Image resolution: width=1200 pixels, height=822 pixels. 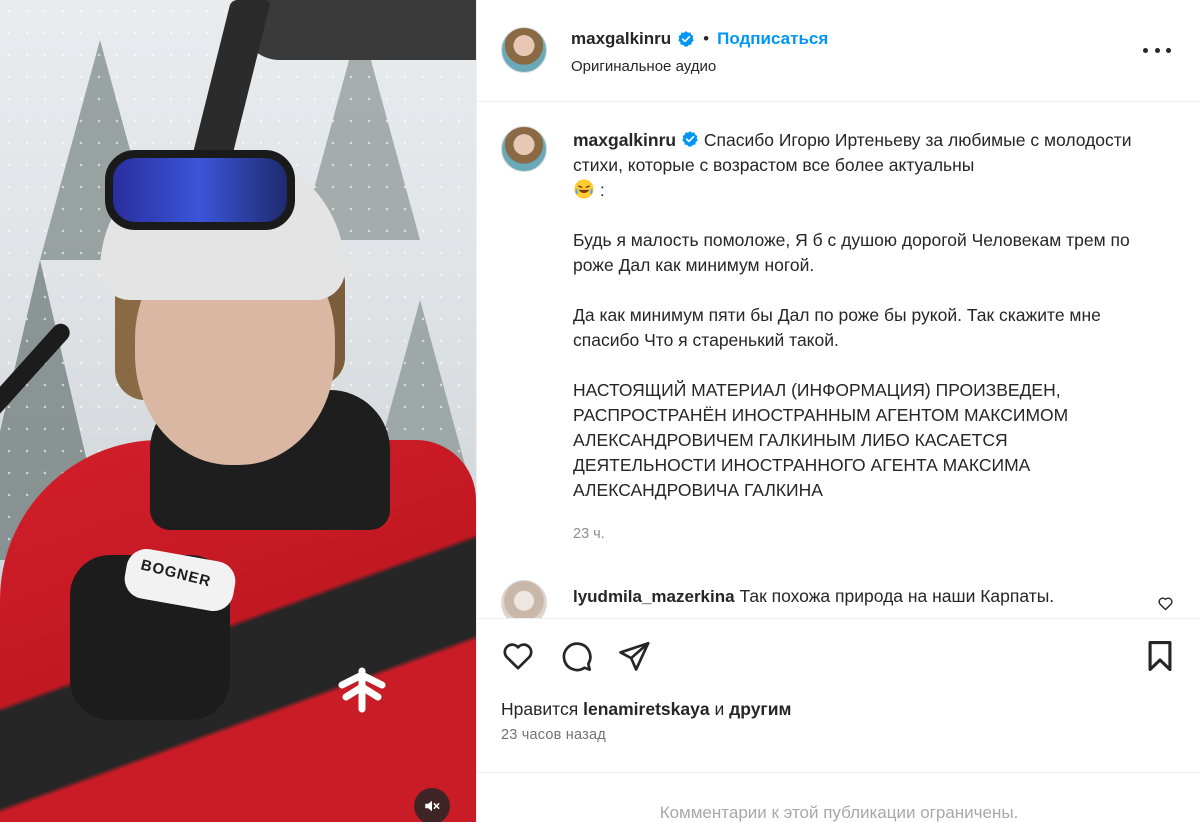 I want to click on author-row: maxgalkinru • Подписаться, so click(x=699, y=39).